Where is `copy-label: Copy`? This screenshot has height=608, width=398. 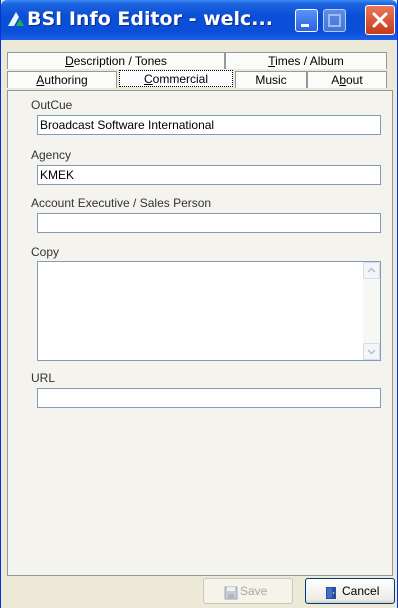 copy-label: Copy is located at coordinates (45, 252).